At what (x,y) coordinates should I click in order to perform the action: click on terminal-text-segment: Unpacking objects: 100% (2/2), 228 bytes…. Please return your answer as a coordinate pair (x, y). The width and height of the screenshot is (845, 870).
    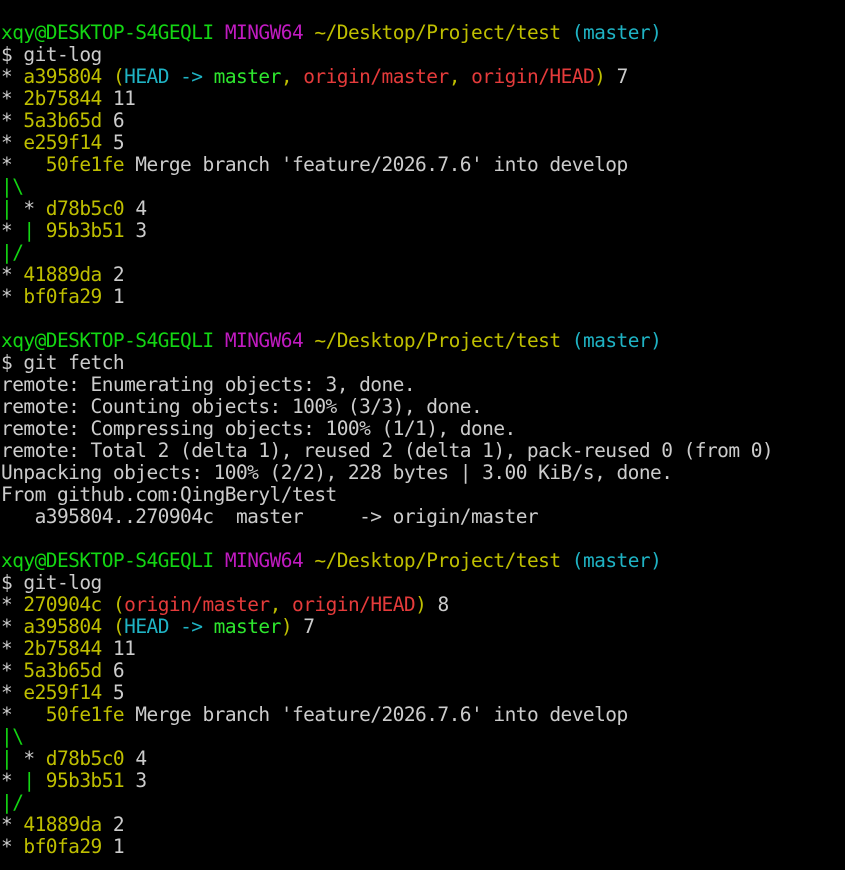
    Looking at the image, I should click on (337, 473).